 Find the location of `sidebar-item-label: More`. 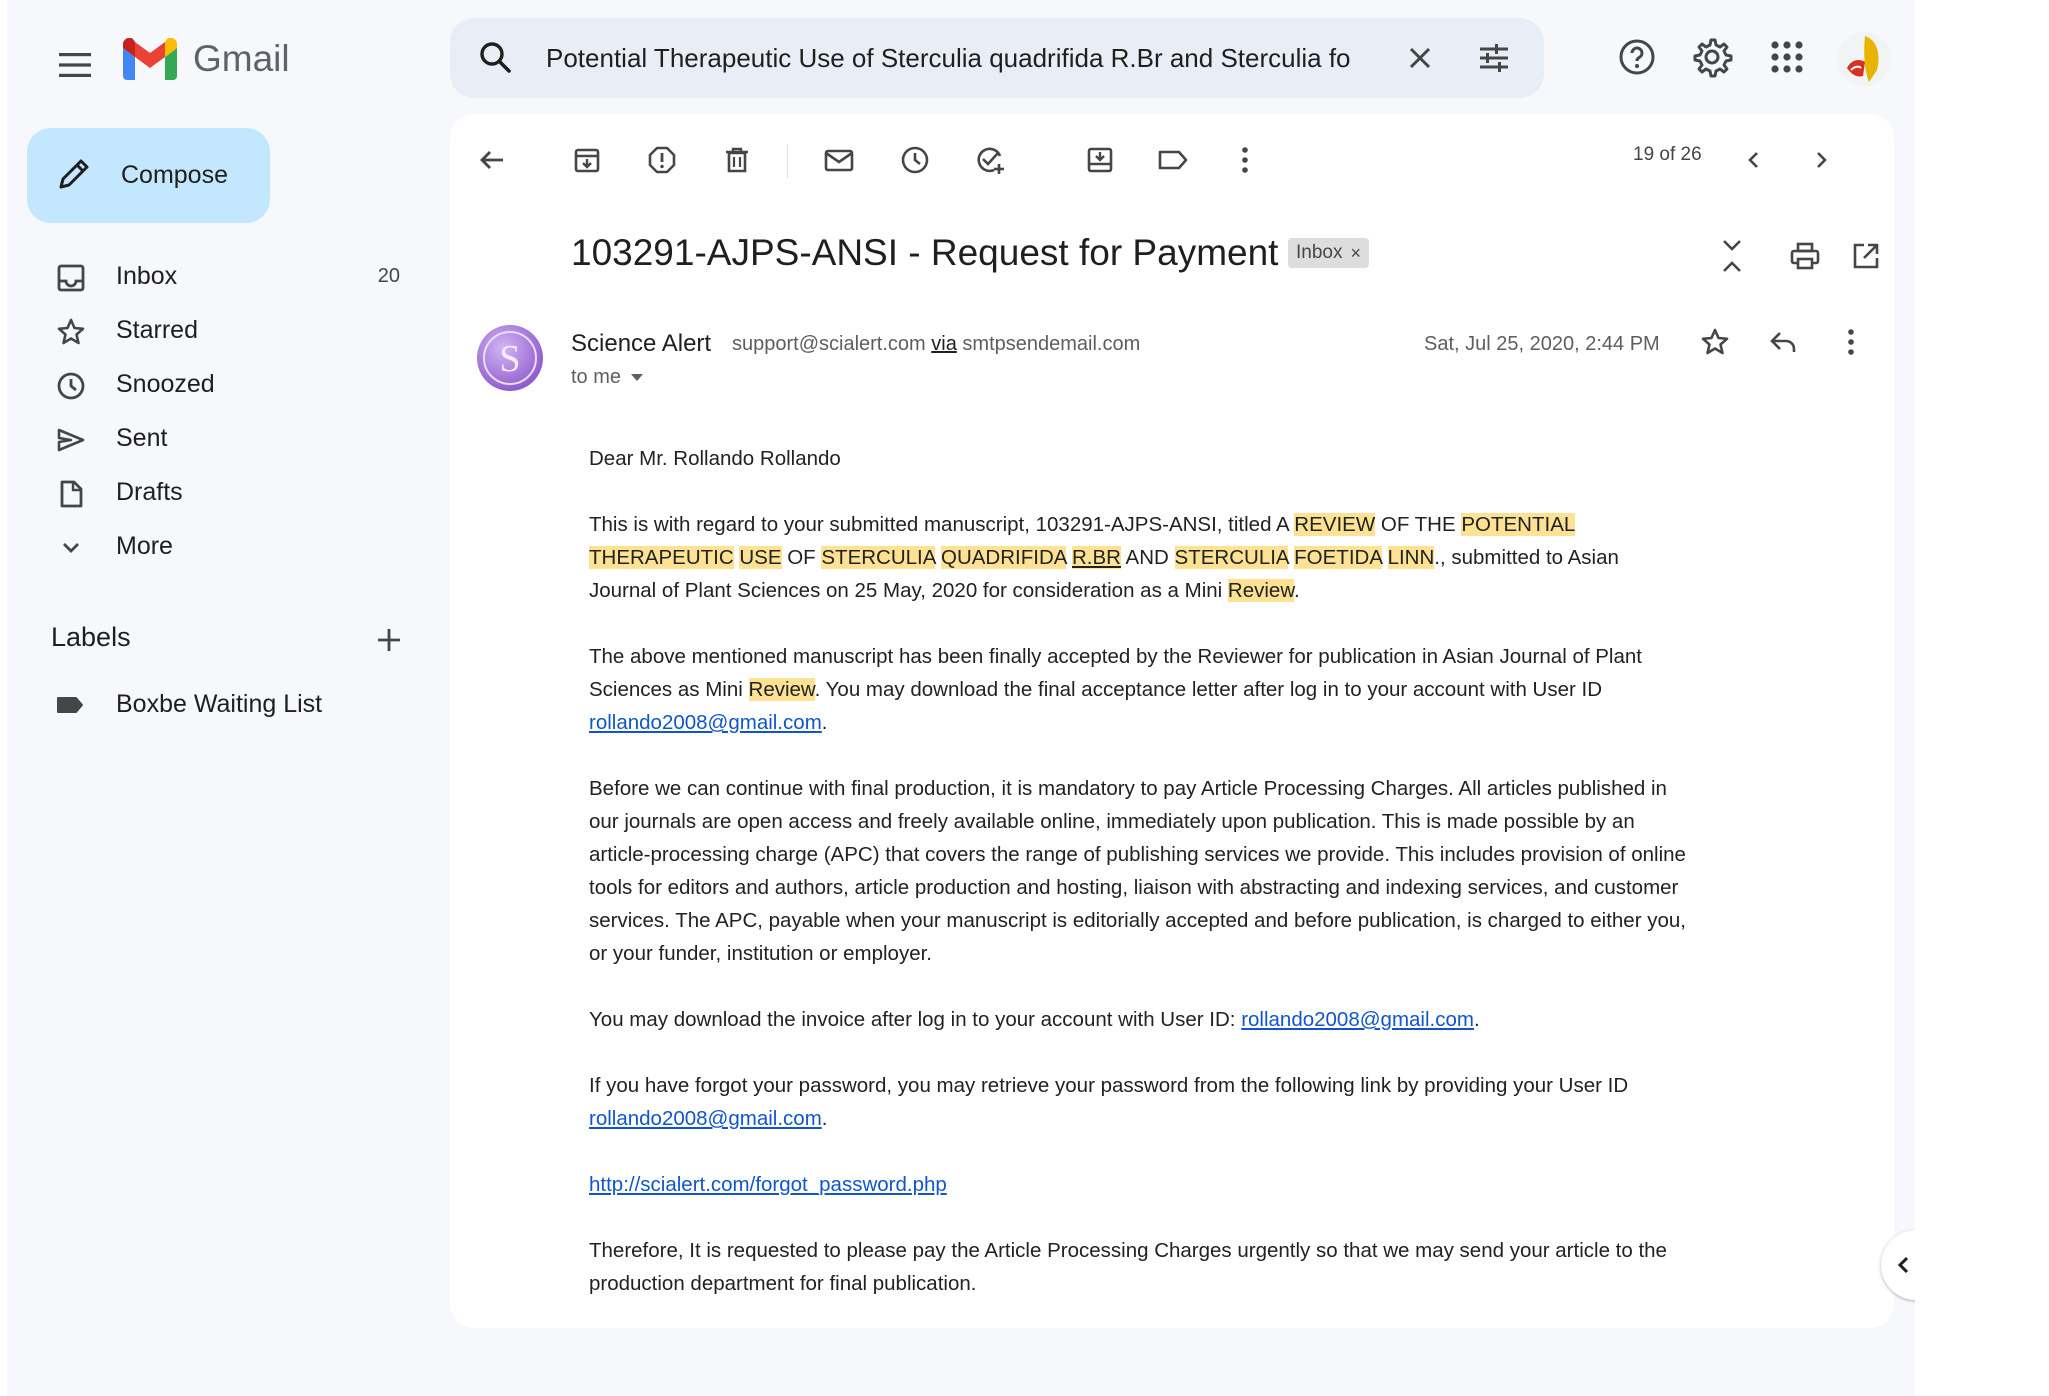

sidebar-item-label: More is located at coordinates (144, 545).